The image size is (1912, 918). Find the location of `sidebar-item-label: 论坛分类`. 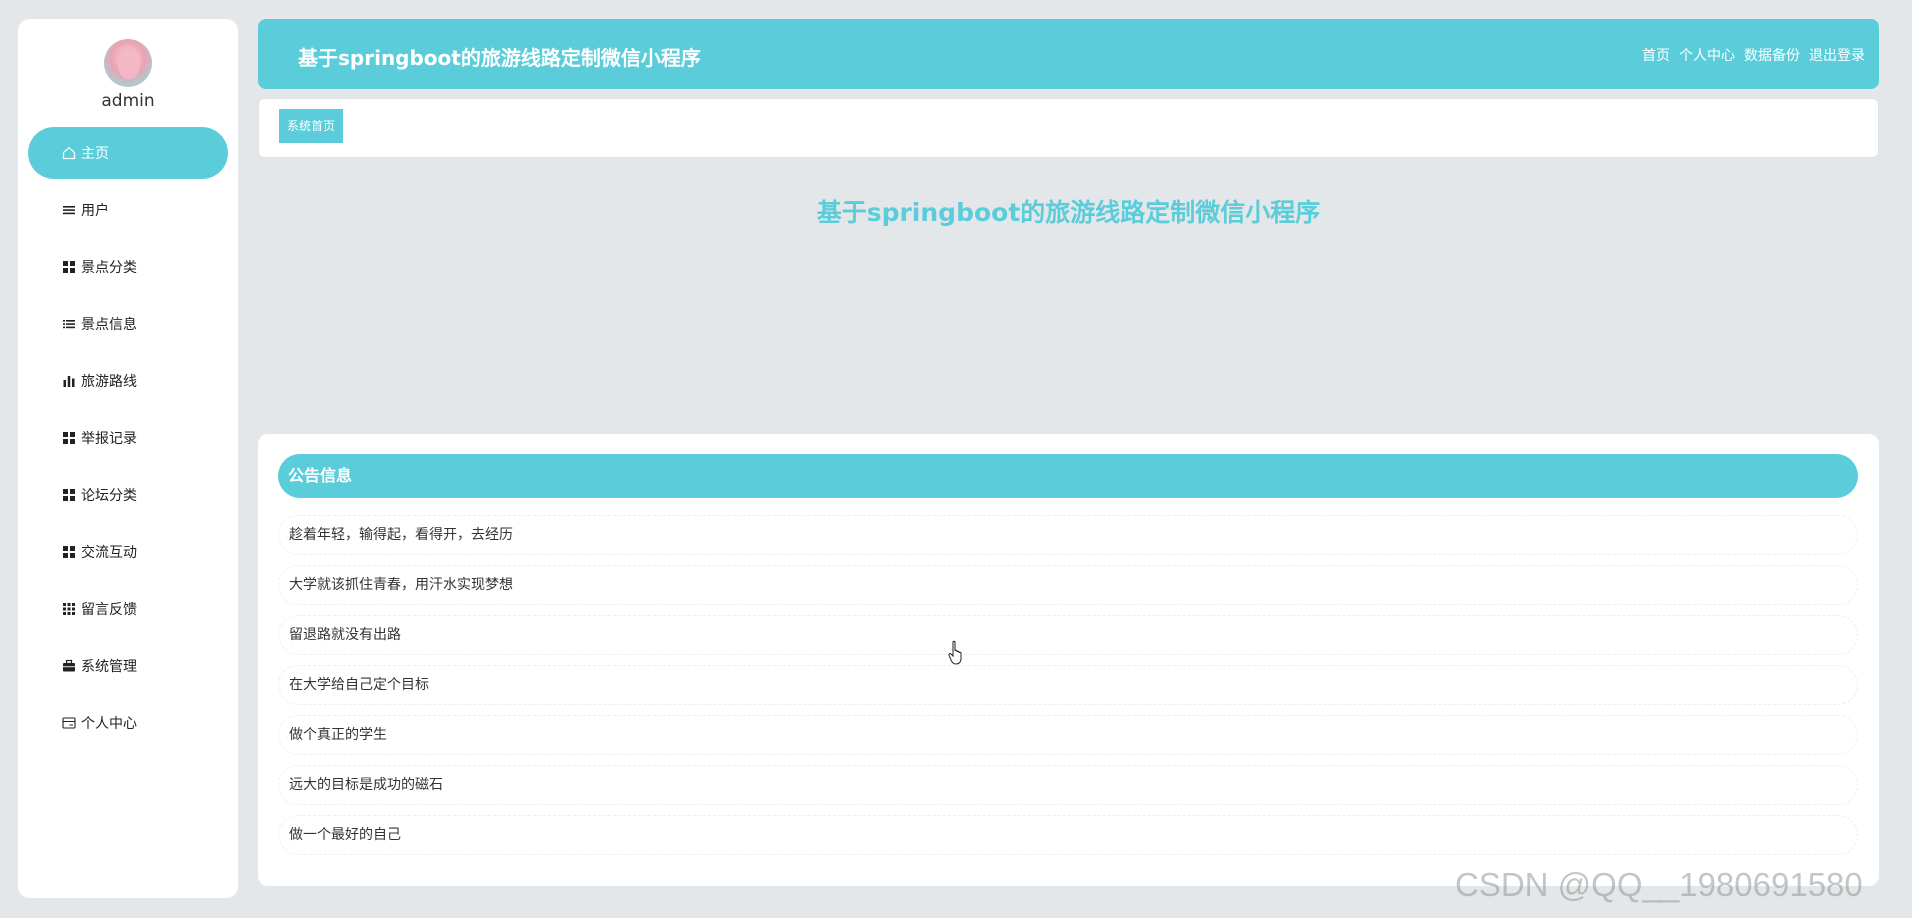

sidebar-item-label: 论坛分类 is located at coordinates (109, 496).